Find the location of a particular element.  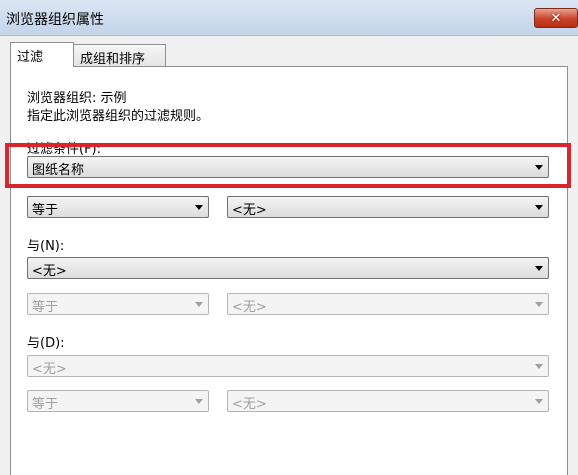

filter-field-select: 图纸名称 is located at coordinates (288, 167).